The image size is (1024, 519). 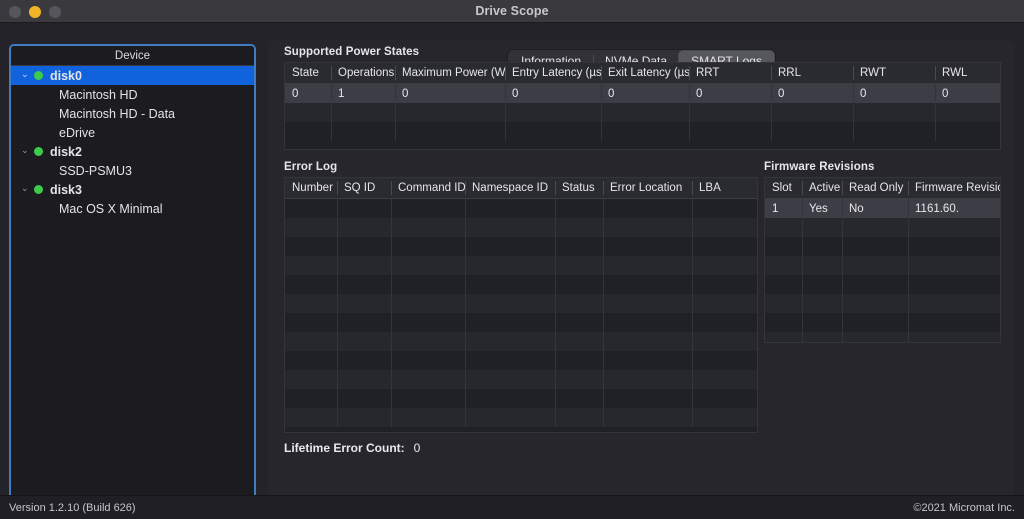 What do you see at coordinates (730, 73) in the screenshot?
I see `column-header: RRT` at bounding box center [730, 73].